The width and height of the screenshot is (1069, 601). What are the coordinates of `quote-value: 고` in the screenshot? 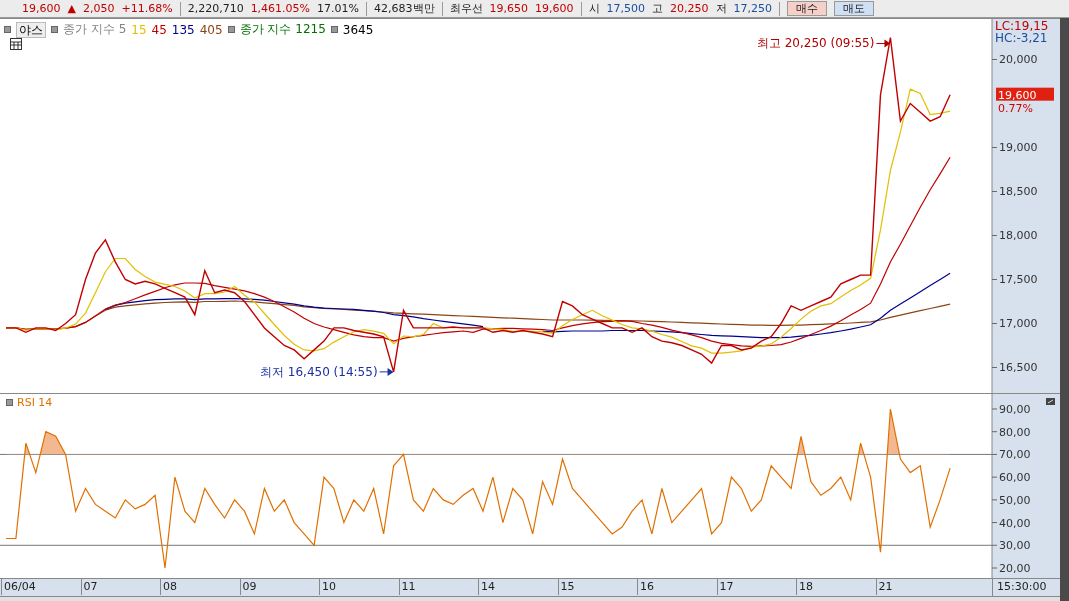 It's located at (657, 8).